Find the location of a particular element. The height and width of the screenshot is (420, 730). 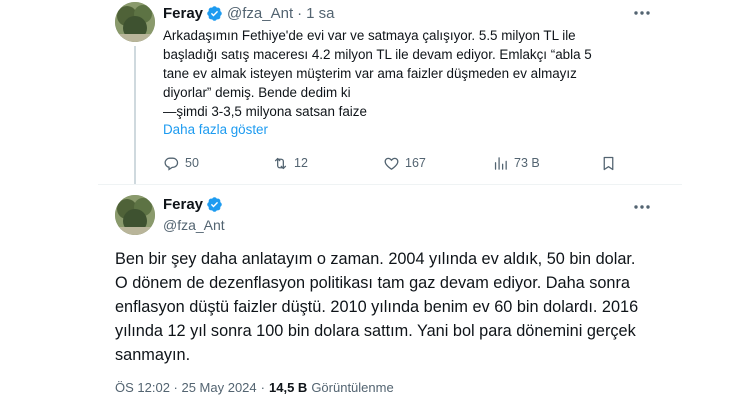

tweet-actions: 50 12 167 73 B is located at coordinates (388, 163).